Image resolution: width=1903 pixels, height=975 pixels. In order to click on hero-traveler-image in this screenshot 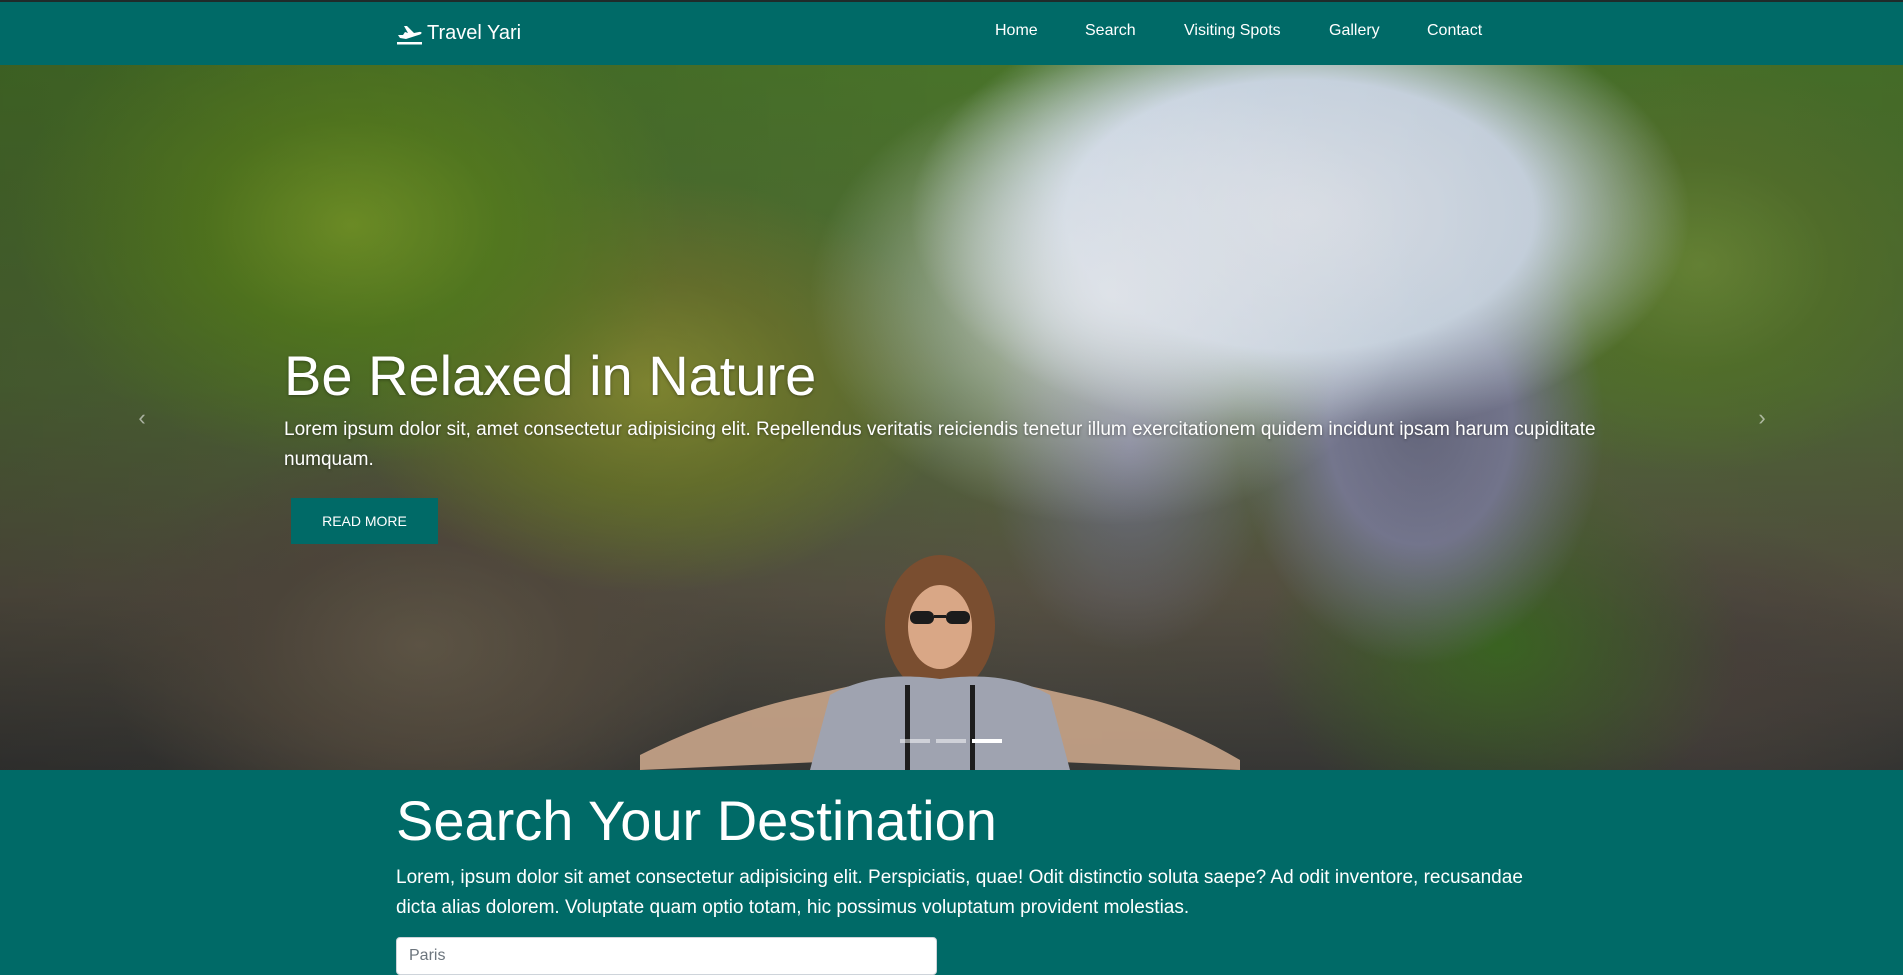, I will do `click(940, 662)`.